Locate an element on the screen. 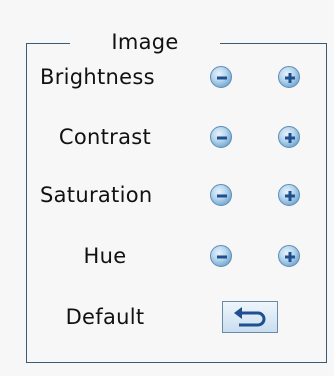  brightness-increase-button is located at coordinates (289, 77).